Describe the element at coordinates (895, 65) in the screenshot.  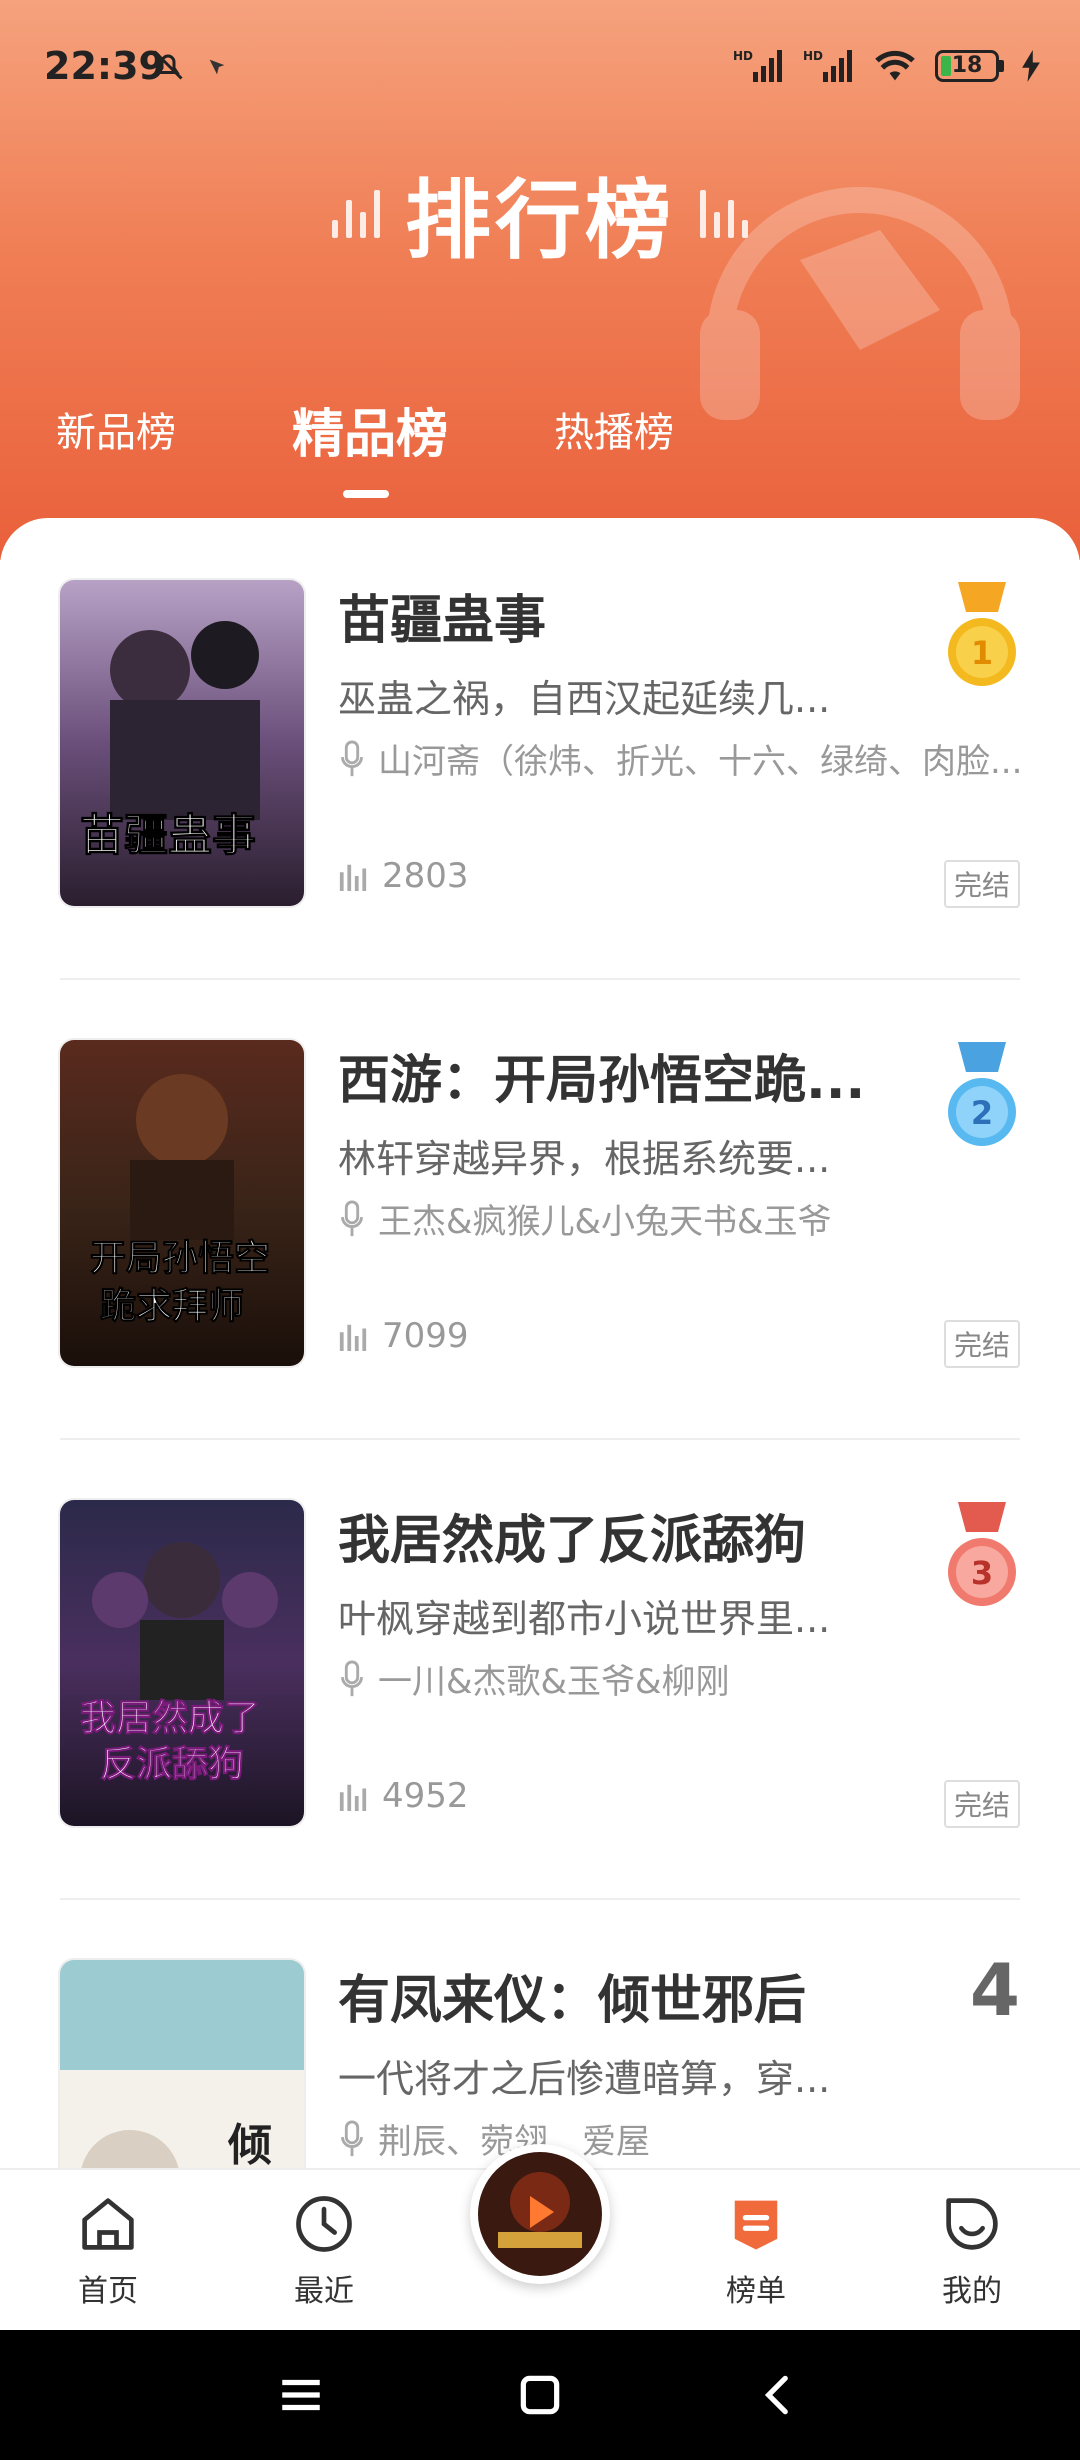
I see `wifi-icon` at that location.